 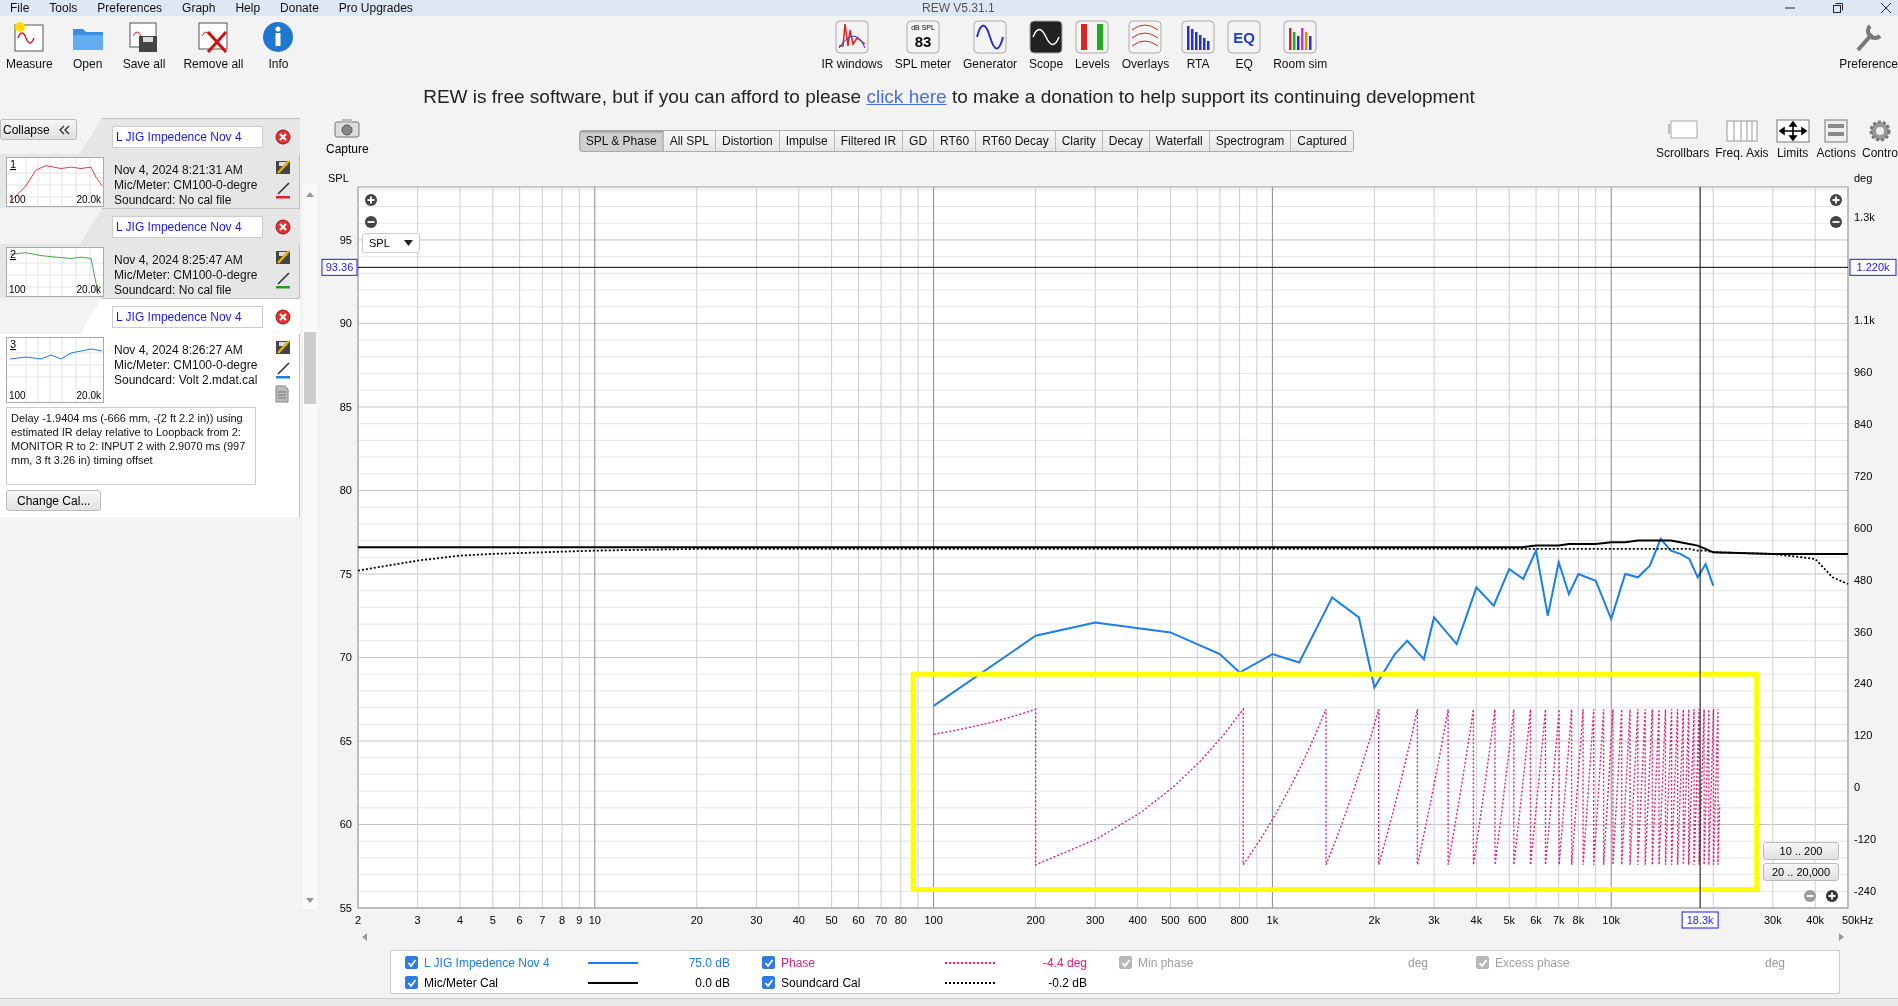 What do you see at coordinates (858, 920) in the screenshot?
I see `x-tick-label: 60` at bounding box center [858, 920].